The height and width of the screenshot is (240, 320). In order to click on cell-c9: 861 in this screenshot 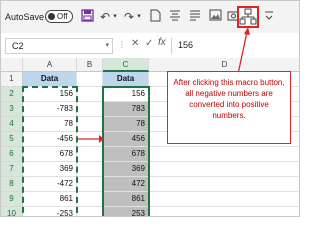, I will do `click(126, 199)`.